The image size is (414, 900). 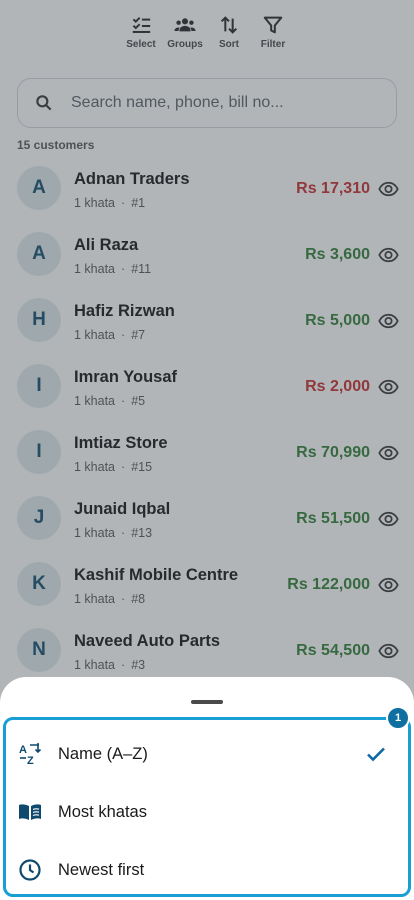 What do you see at coordinates (207, 870) in the screenshot?
I see `sort-option-newest: Newest first` at bounding box center [207, 870].